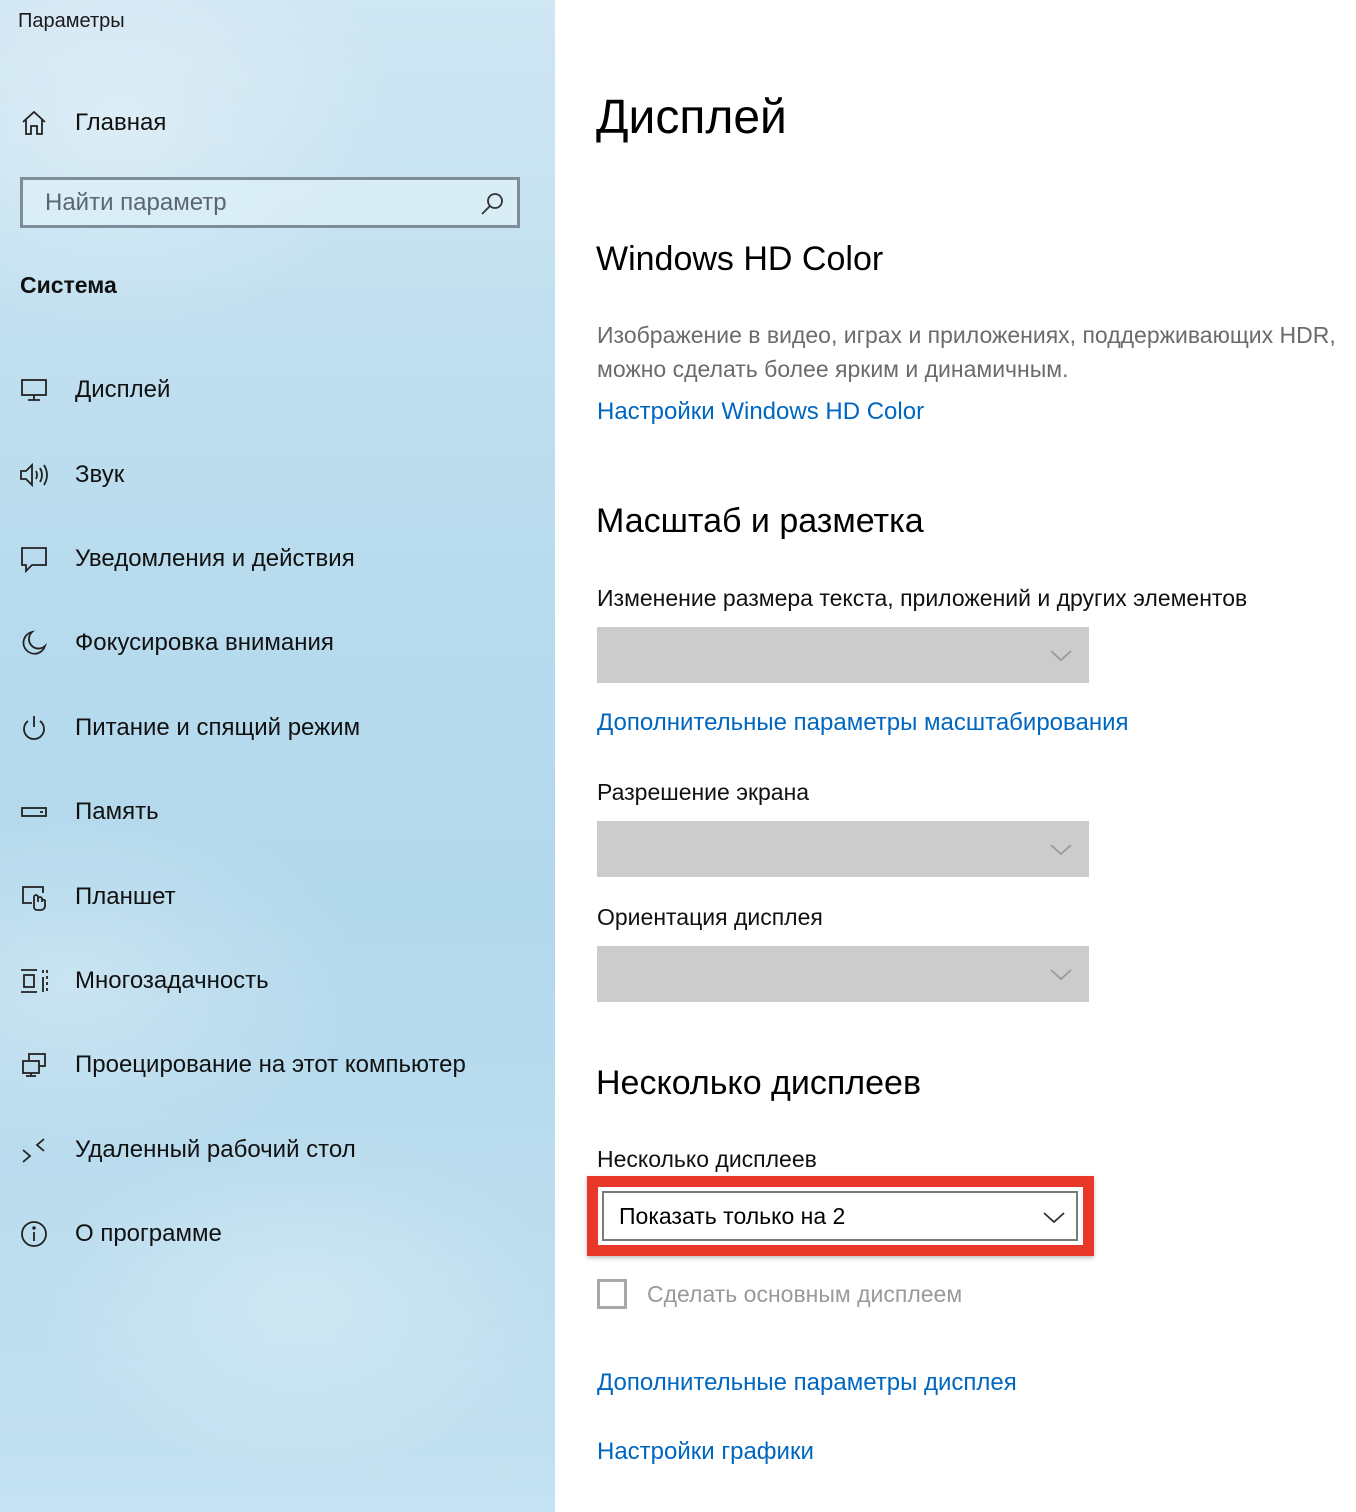 The image size is (1356, 1512). I want to click on hdr-heading: Windows HD Color, so click(740, 259).